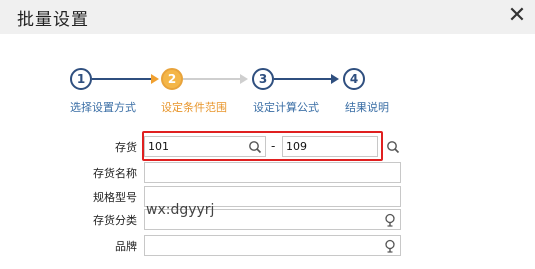  What do you see at coordinates (367, 107) in the screenshot?
I see `step-4-label: 结果说明` at bounding box center [367, 107].